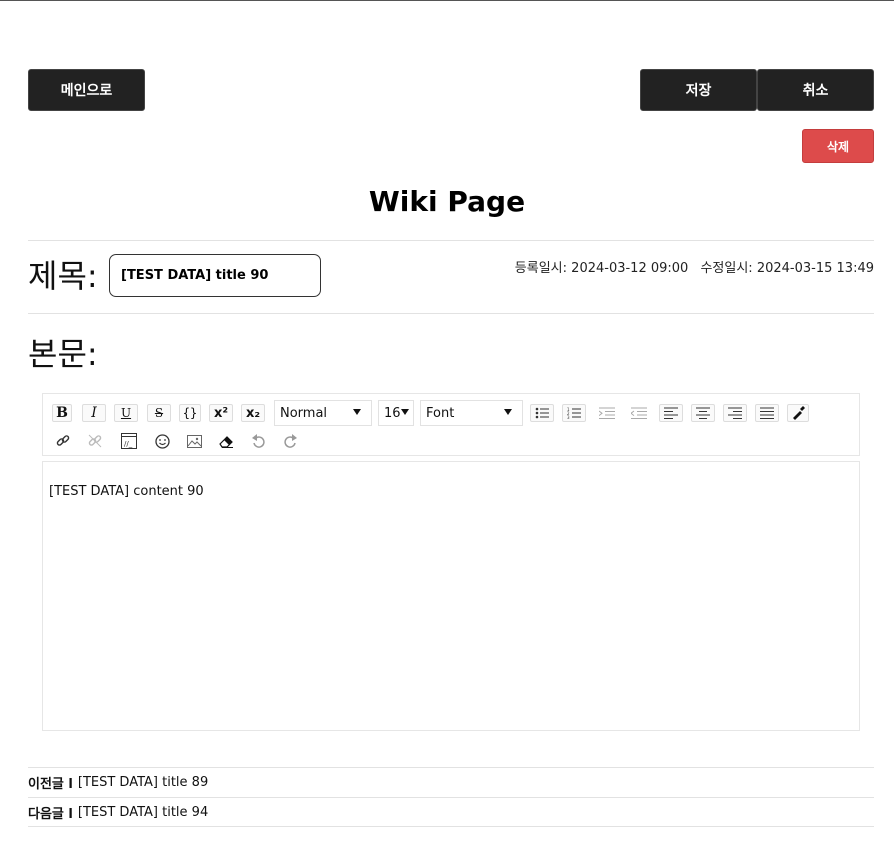  Describe the element at coordinates (392, 413) in the screenshot. I see `size-select-value: 16` at that location.